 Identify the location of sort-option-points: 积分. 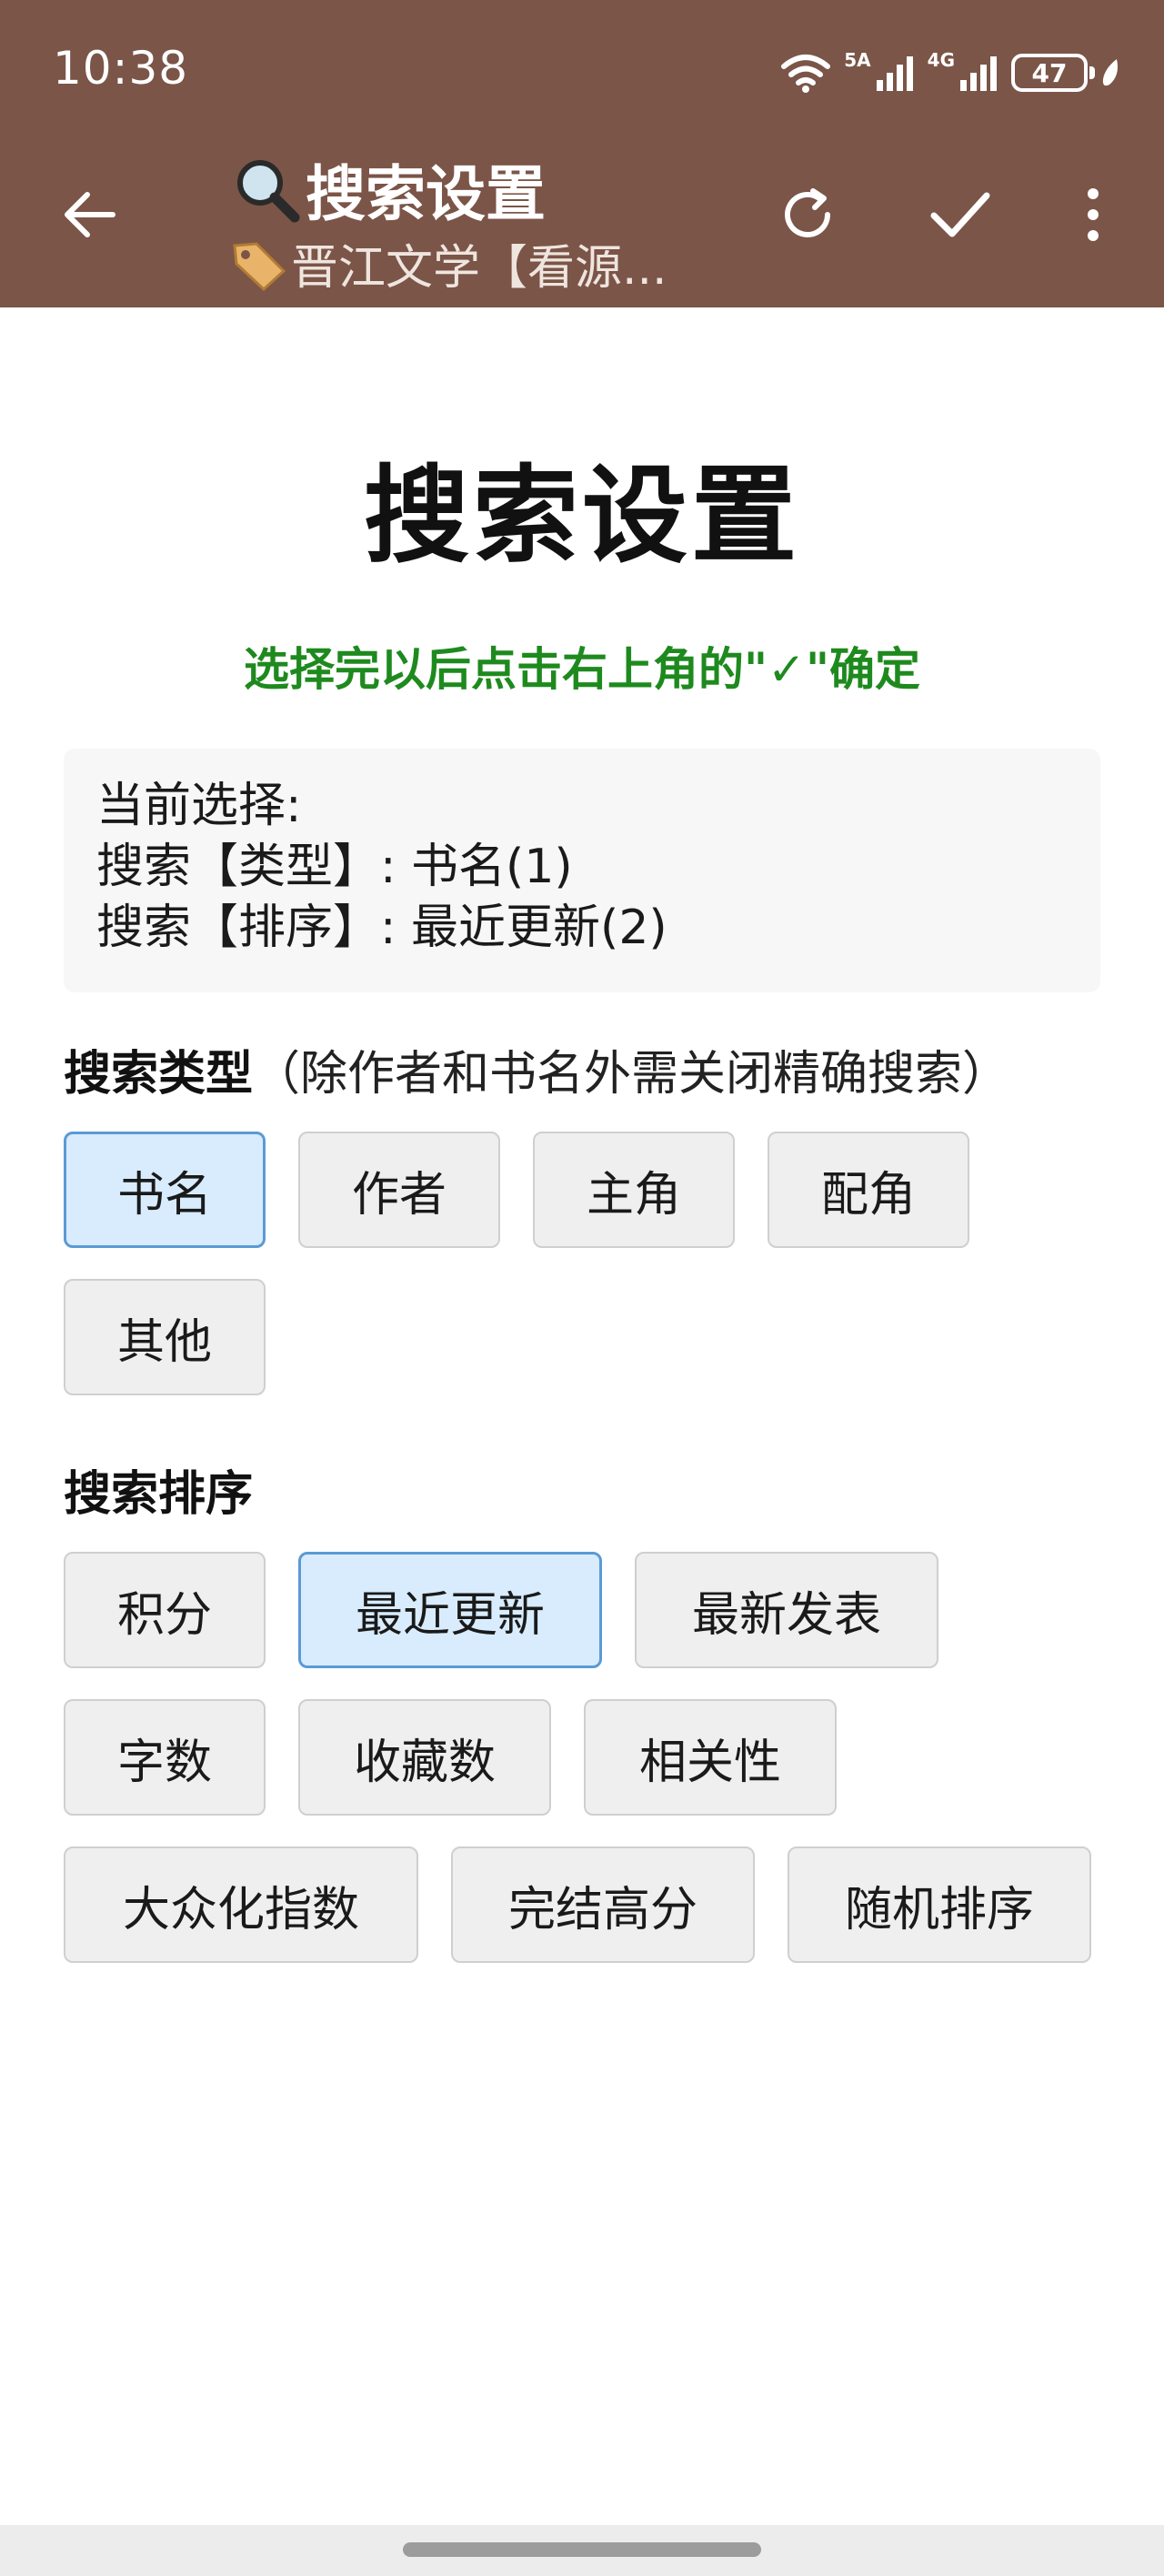
(165, 1610).